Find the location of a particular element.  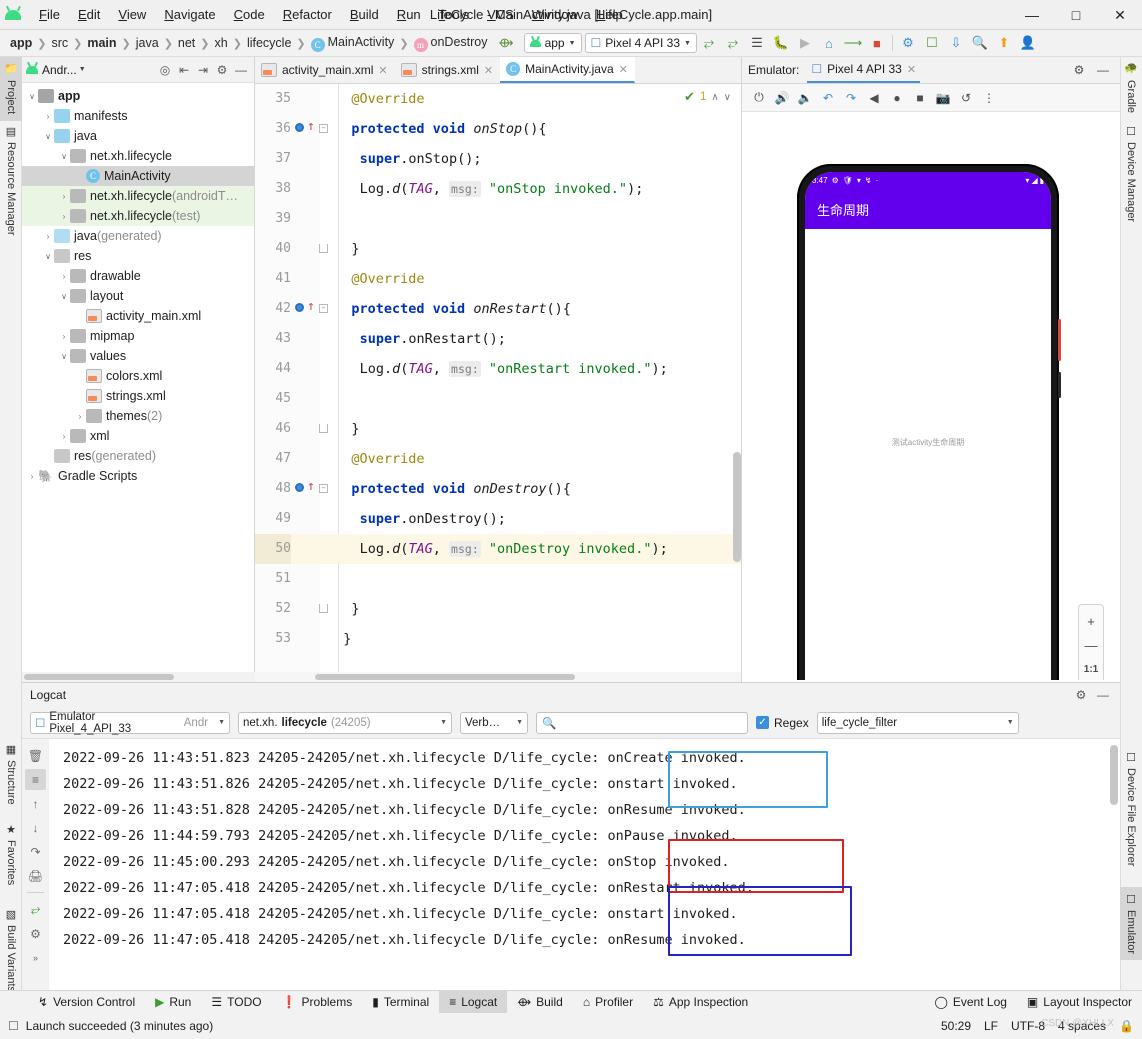

app-content: 测试activity生命周期 is located at coordinates (928, 454).